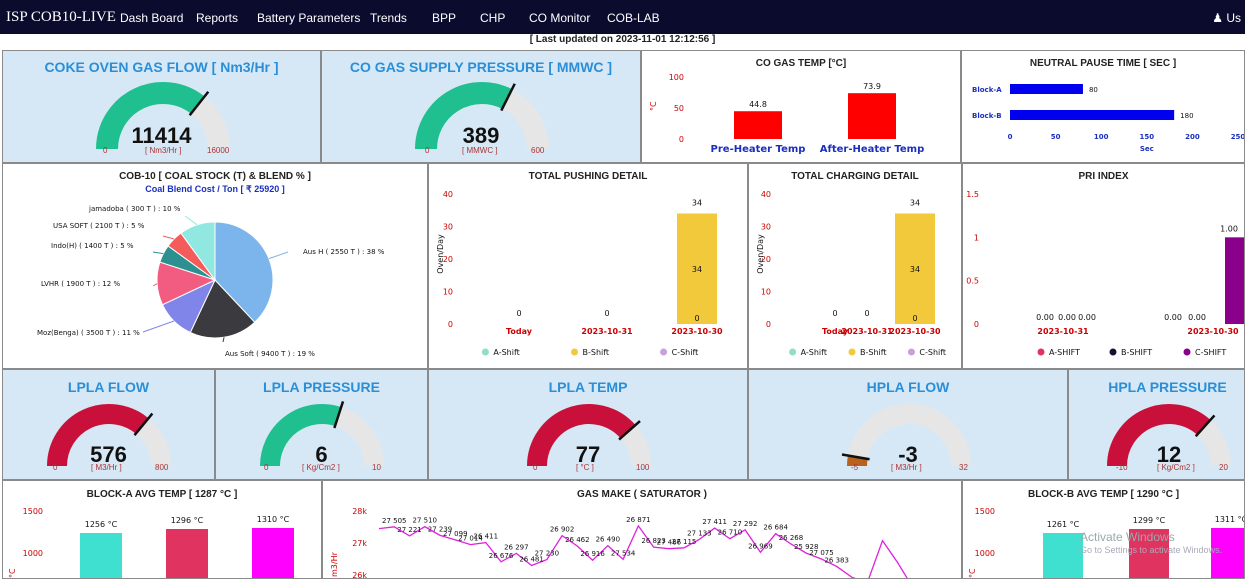  I want to click on x-tick-label: 50, so click(1056, 137).